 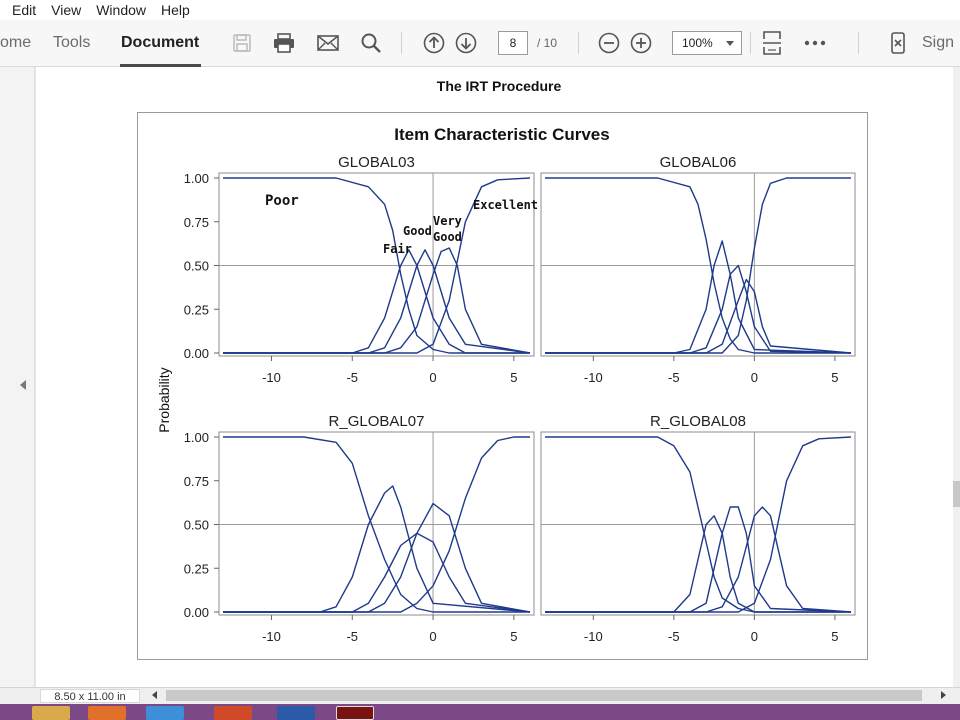 What do you see at coordinates (466, 43) in the screenshot?
I see `page-down-icon` at bounding box center [466, 43].